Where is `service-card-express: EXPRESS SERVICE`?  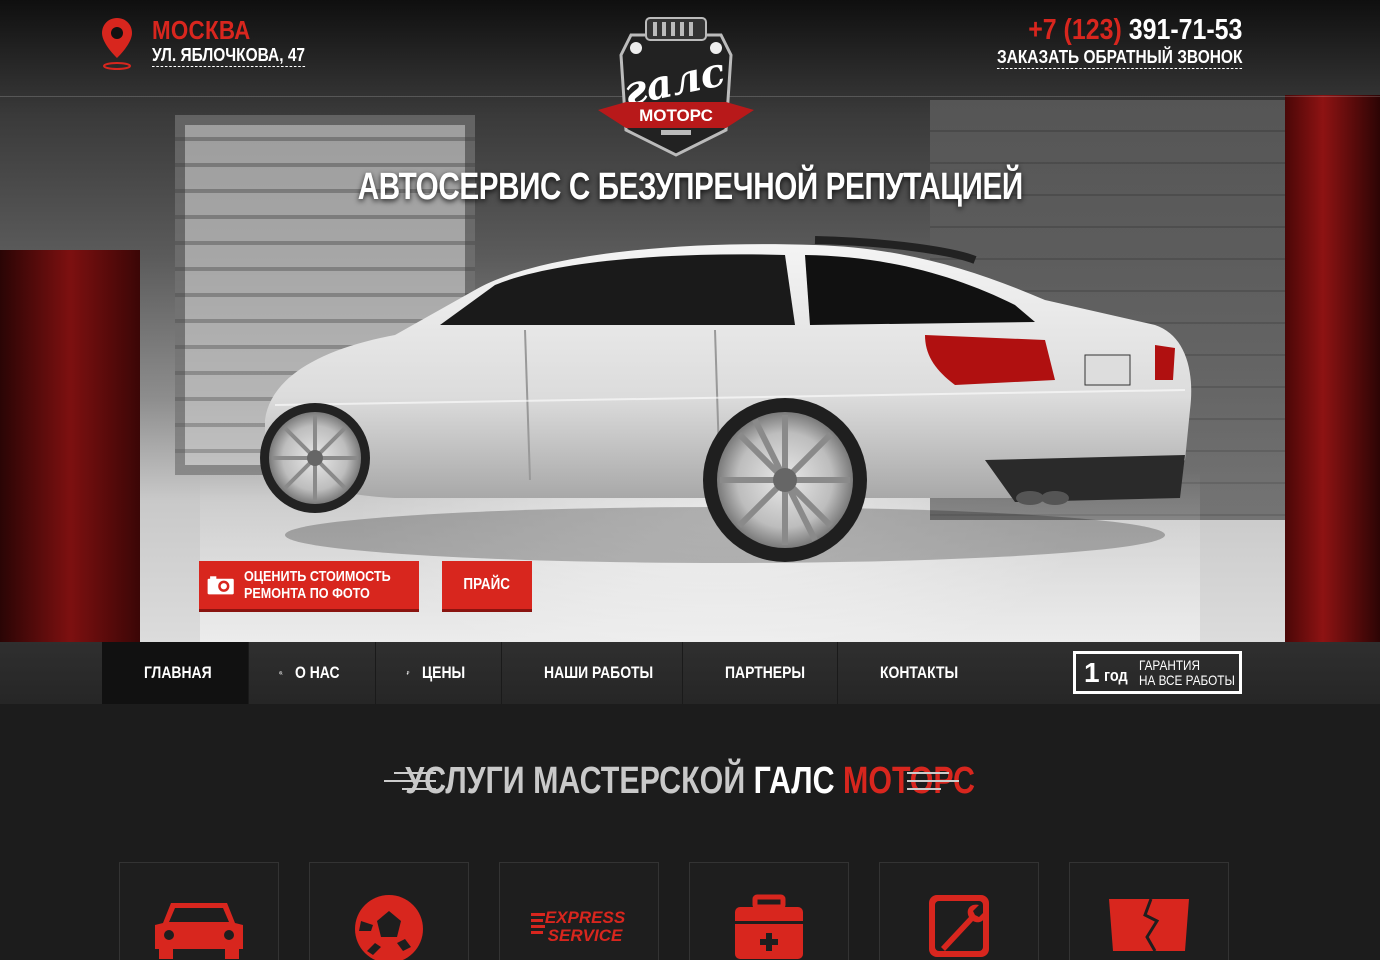
service-card-express: EXPRESS SERVICE is located at coordinates (579, 911).